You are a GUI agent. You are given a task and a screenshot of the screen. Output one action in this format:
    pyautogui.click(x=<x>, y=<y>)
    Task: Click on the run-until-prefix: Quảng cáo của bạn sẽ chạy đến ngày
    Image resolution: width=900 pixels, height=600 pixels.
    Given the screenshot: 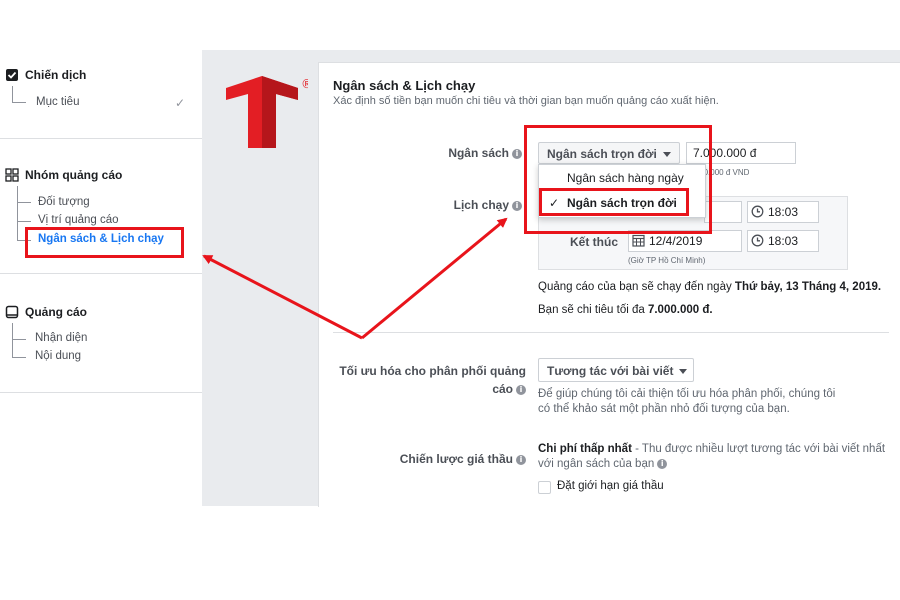 What is the action you would take?
    pyautogui.click(x=636, y=287)
    